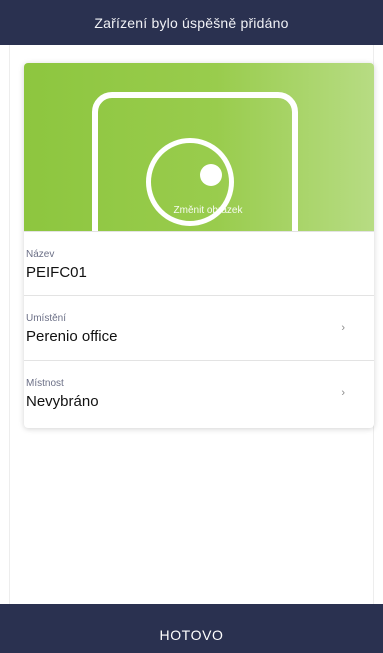  Describe the element at coordinates (9, 324) in the screenshot. I see `content-edge-left` at that location.